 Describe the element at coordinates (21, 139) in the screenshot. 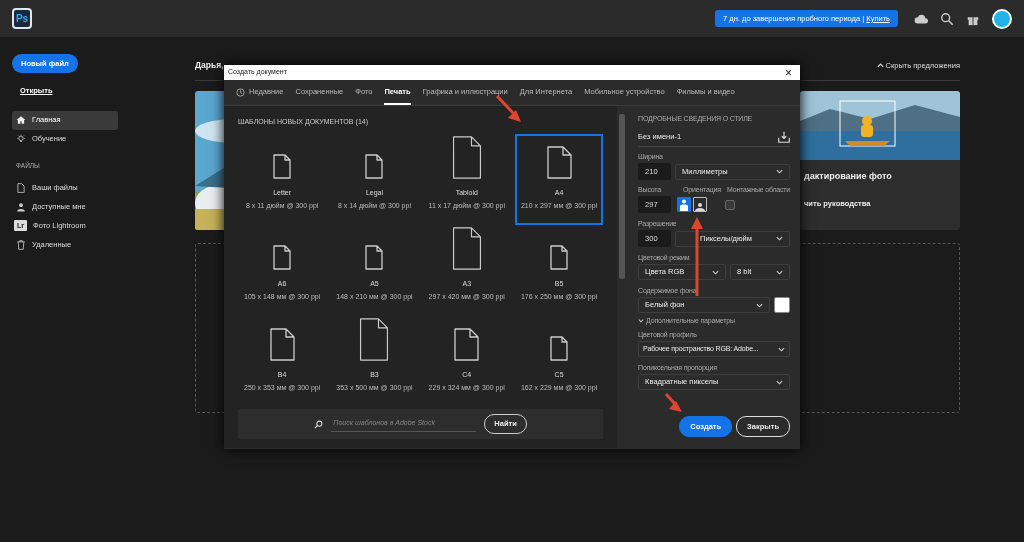

I see `lightbulb-icon` at that location.